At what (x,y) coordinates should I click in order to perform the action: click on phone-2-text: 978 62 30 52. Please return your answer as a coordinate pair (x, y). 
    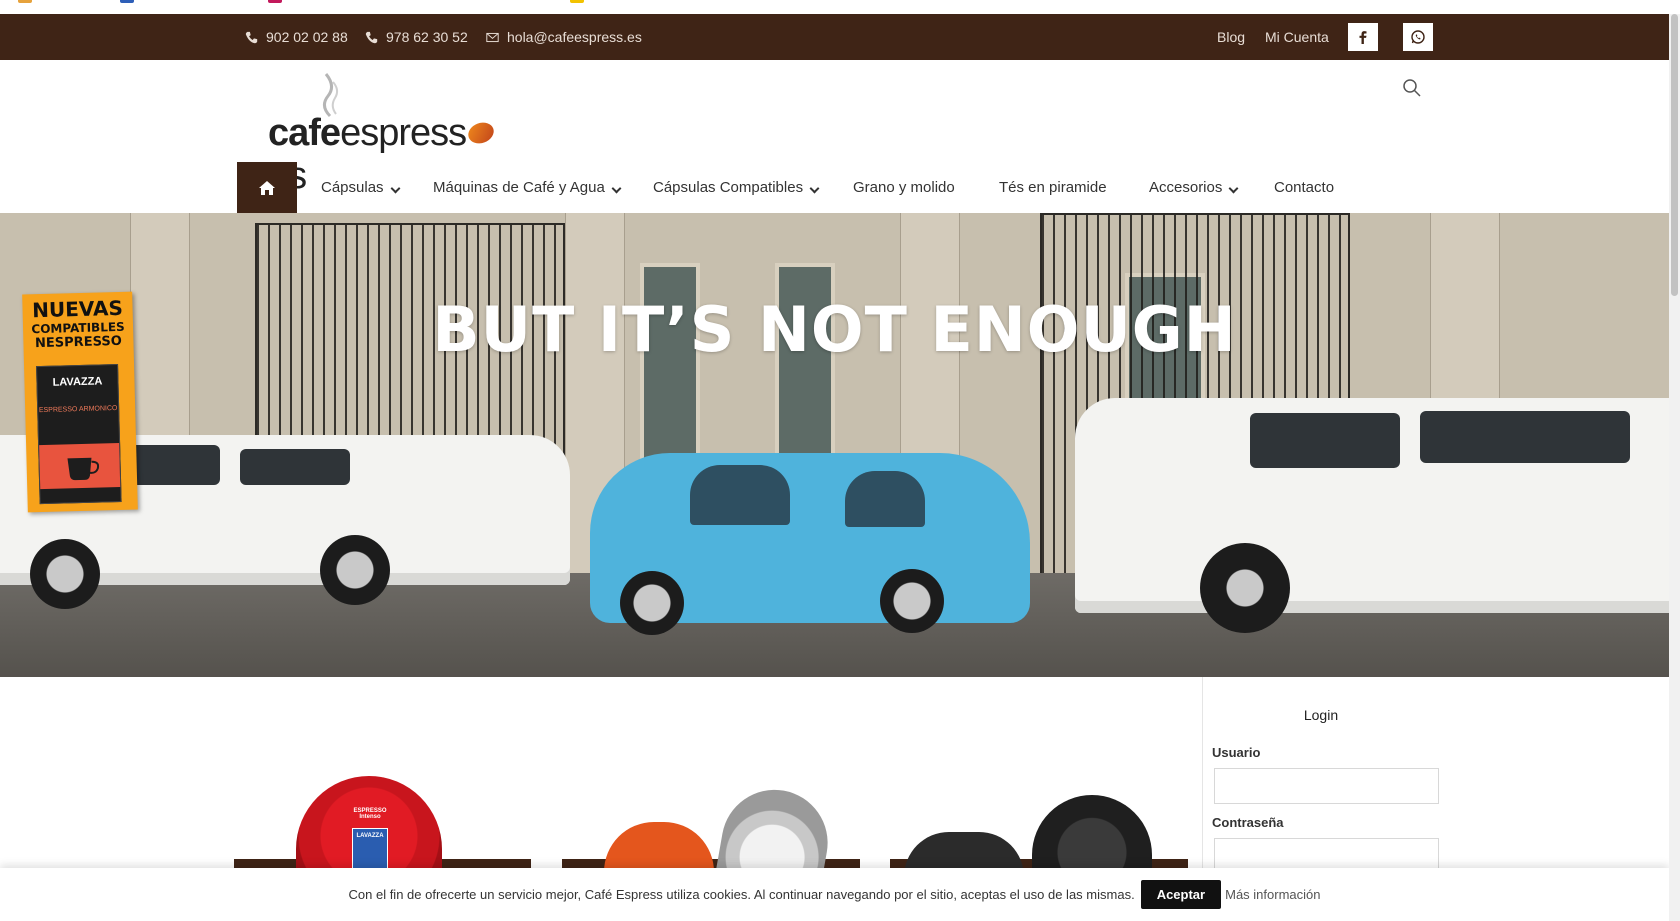
    Looking at the image, I should click on (427, 37).